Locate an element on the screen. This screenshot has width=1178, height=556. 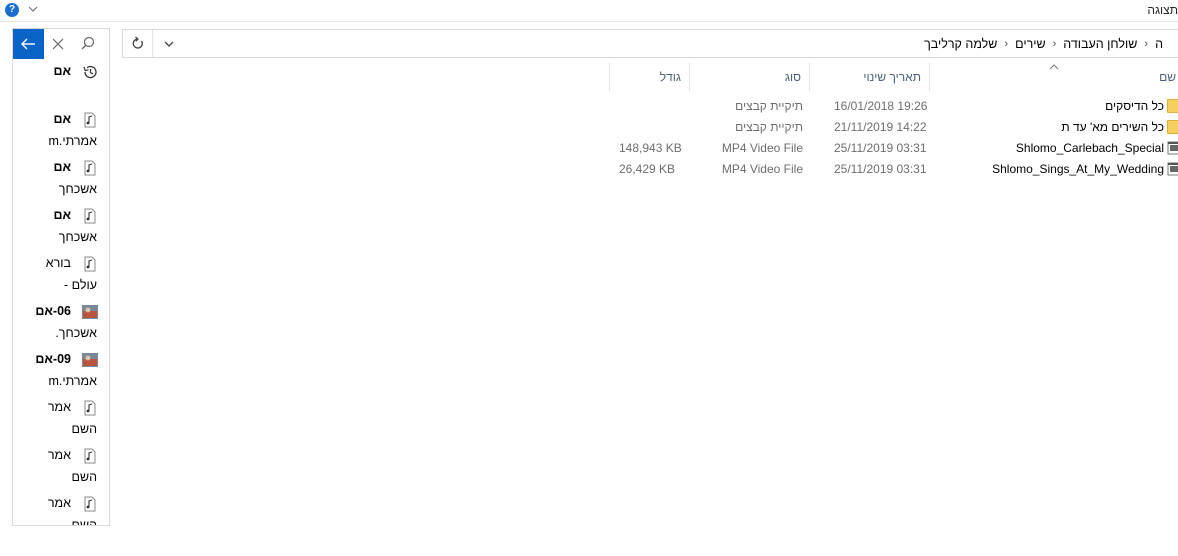
column-header-label: גודל is located at coordinates (670, 77).